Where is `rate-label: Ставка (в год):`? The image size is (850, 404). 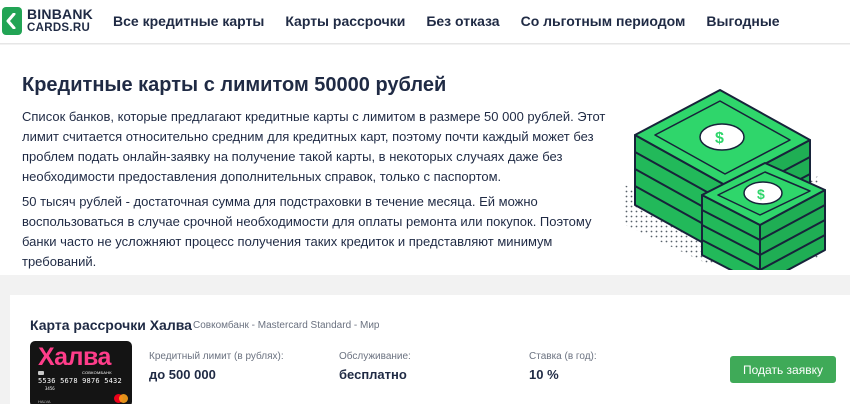 rate-label: Ставка (в год): is located at coordinates (563, 356).